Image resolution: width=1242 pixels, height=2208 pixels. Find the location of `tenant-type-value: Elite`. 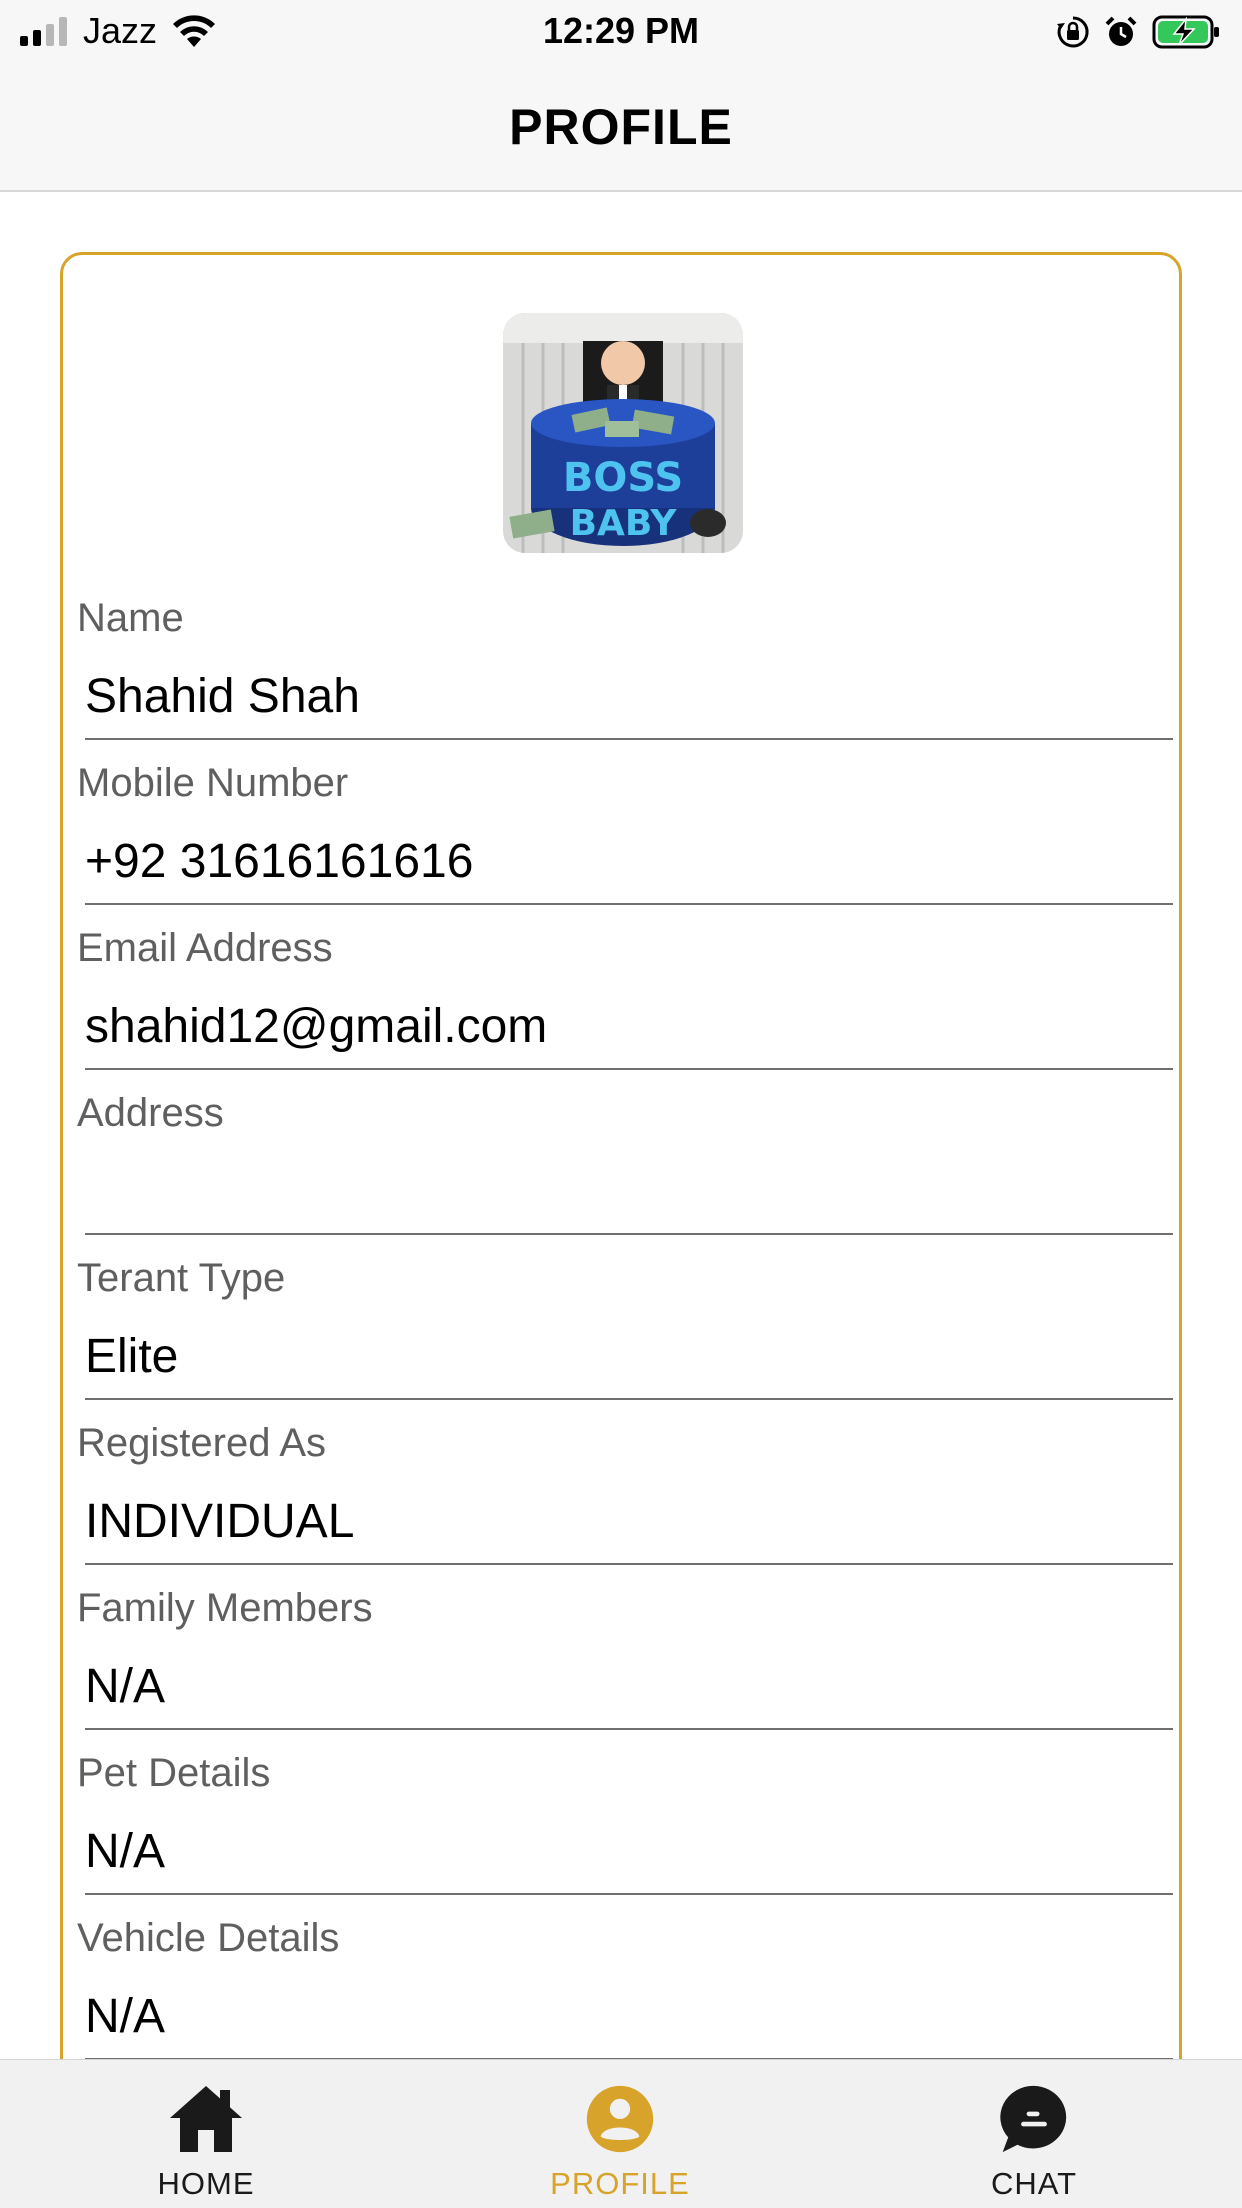

tenant-type-value: Elite is located at coordinates (615, 1357).